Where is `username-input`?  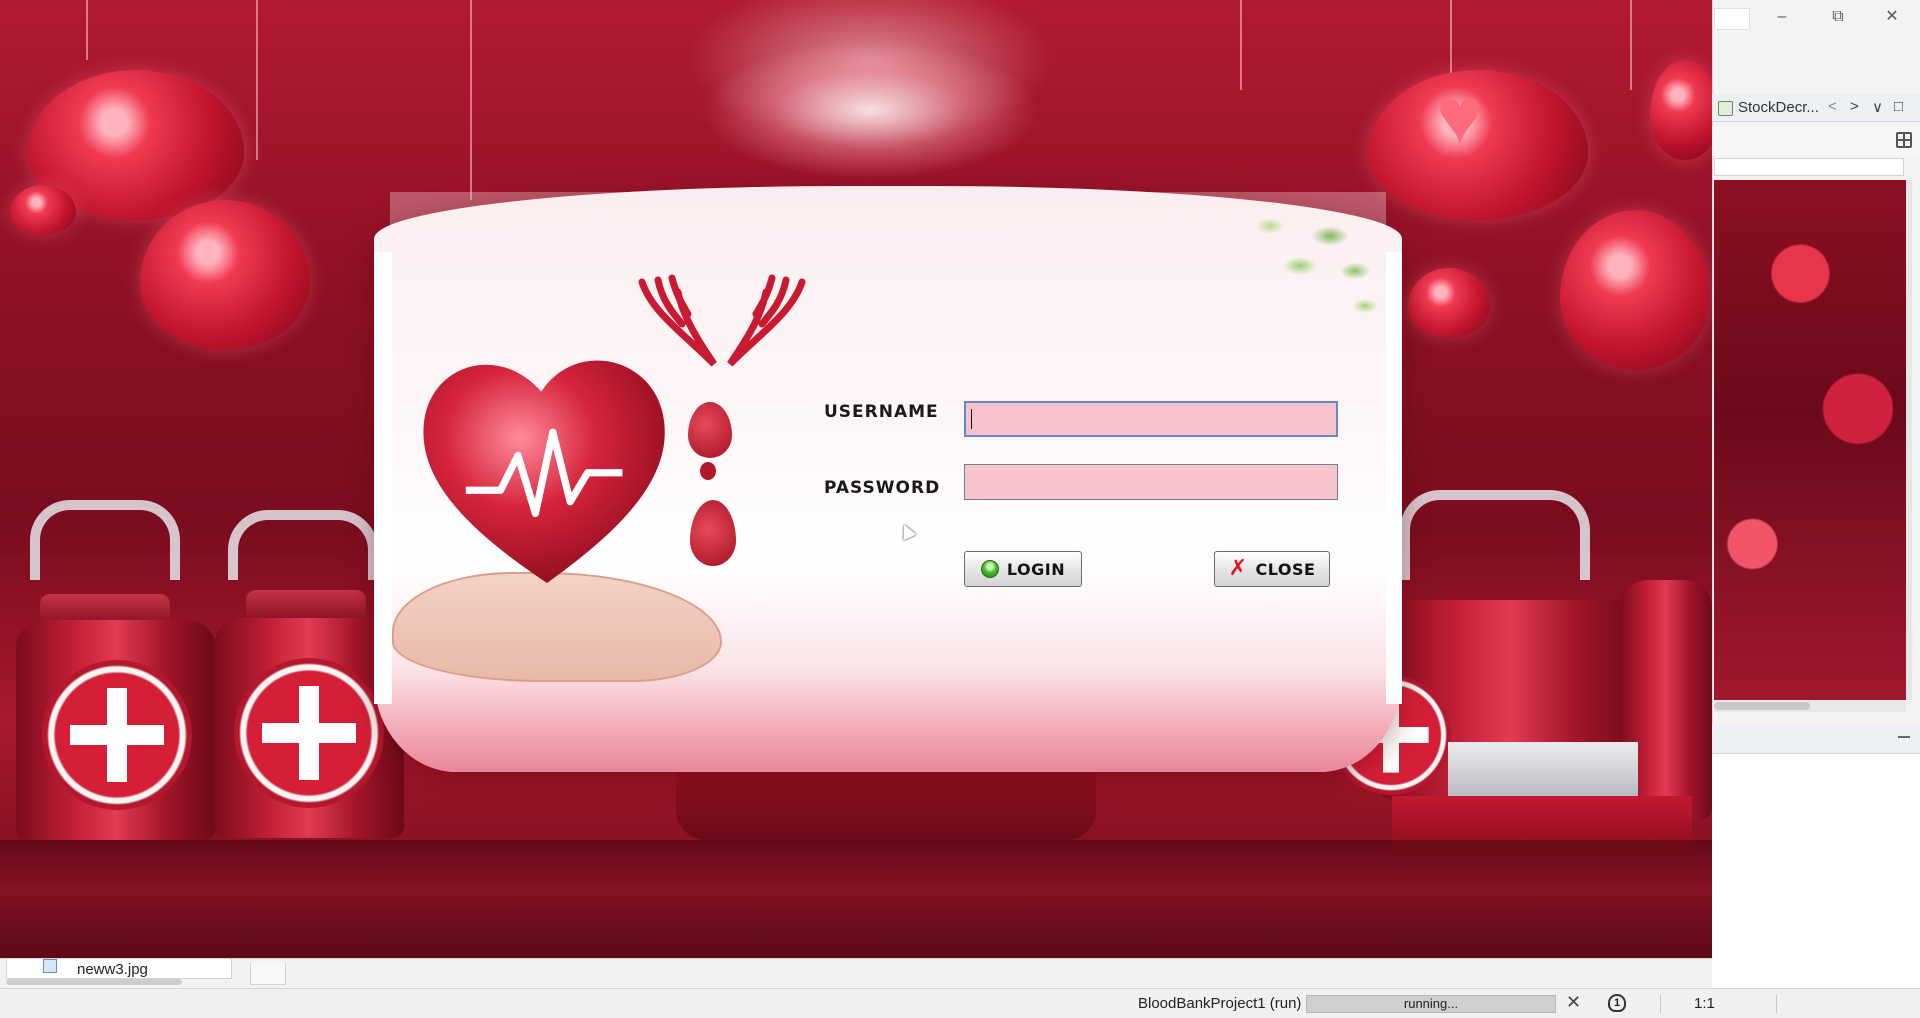 username-input is located at coordinates (1151, 419).